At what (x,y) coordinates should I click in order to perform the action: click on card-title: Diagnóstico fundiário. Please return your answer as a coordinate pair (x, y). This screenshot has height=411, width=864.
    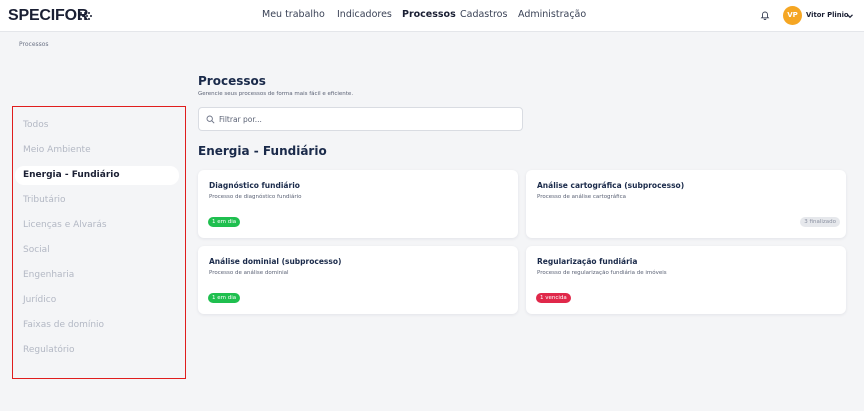
    Looking at the image, I should click on (254, 185).